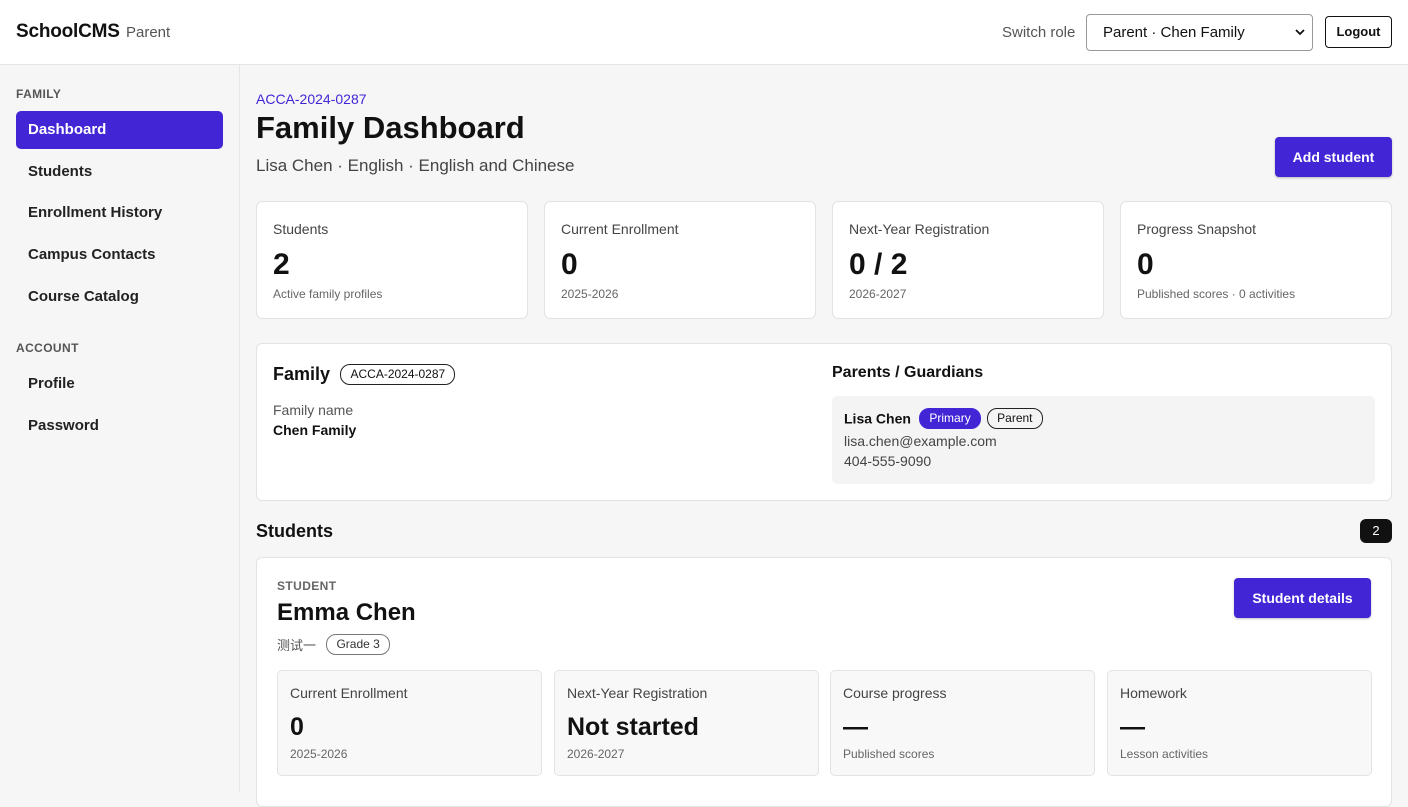  What do you see at coordinates (1039, 32) in the screenshot?
I see `switch-role-label: Switch role` at bounding box center [1039, 32].